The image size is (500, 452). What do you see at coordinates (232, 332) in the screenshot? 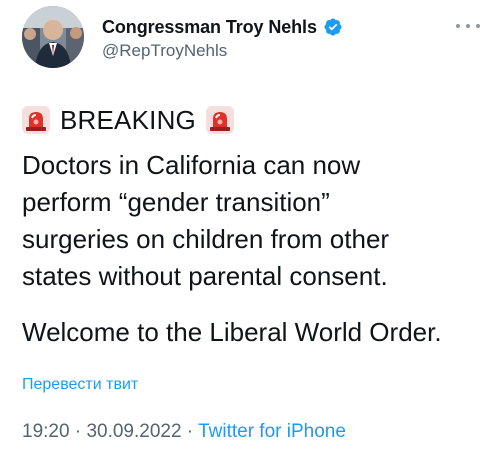
I see `tweet-closing-line: Welcome to the Liberal World Order.` at bounding box center [232, 332].